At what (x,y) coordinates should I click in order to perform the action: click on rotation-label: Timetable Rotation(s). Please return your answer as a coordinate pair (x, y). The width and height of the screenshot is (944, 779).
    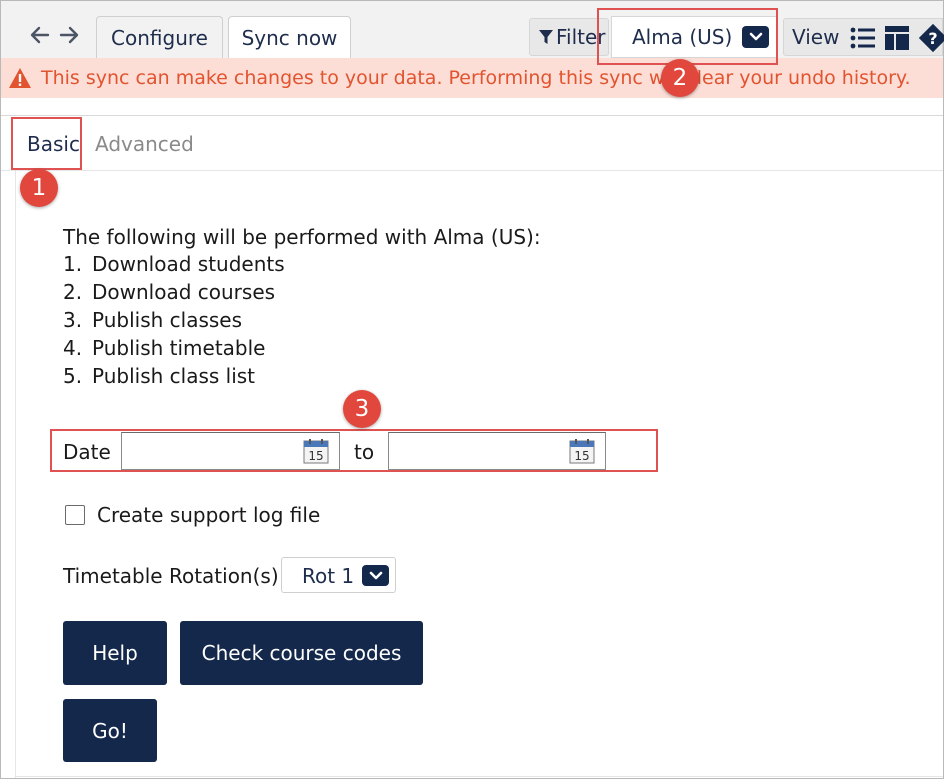
    Looking at the image, I should click on (171, 576).